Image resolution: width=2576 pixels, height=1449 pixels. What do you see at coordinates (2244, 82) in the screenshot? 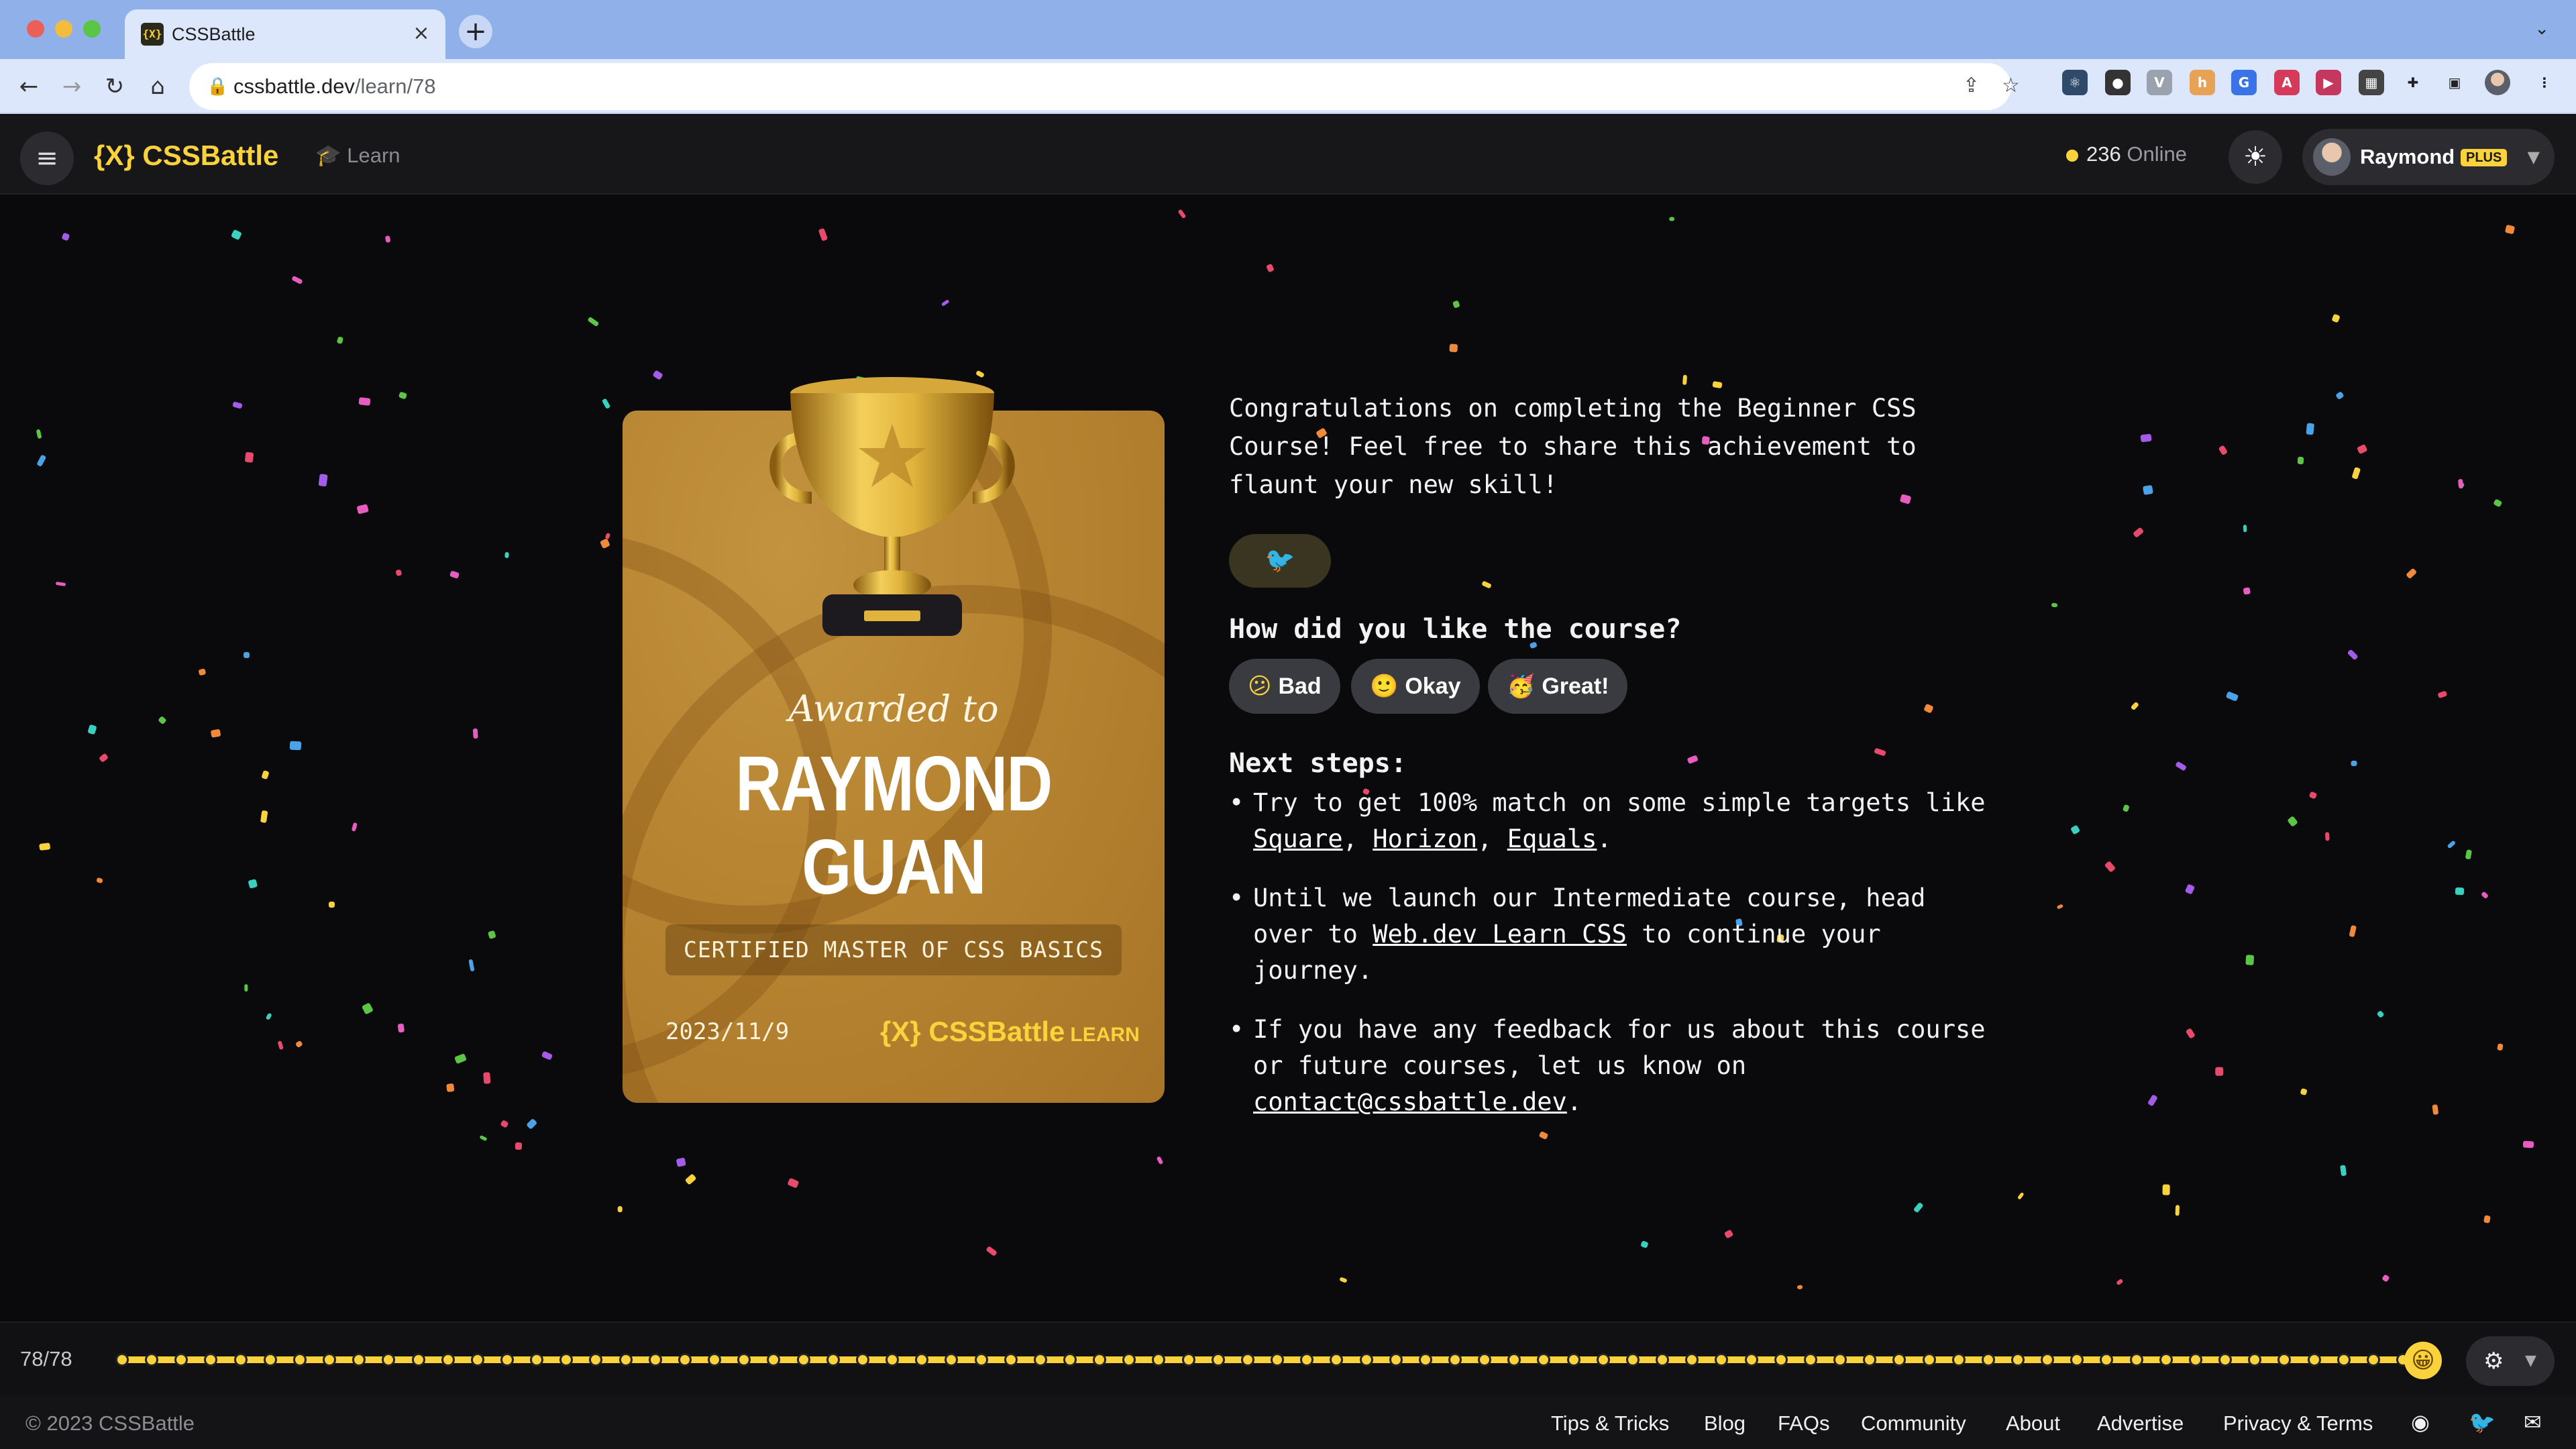
I see `extension-translate-icon: G` at bounding box center [2244, 82].